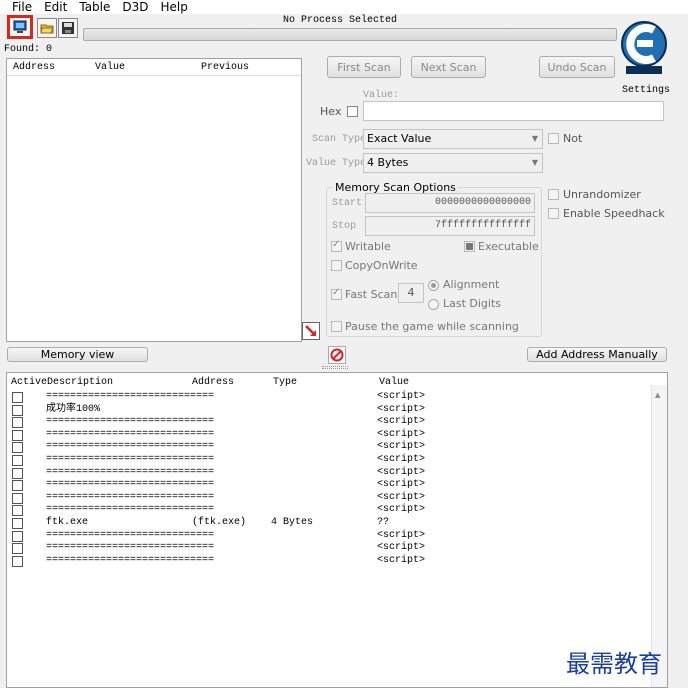  What do you see at coordinates (577, 67) in the screenshot?
I see `undo-scan-button: Undo Scan` at bounding box center [577, 67].